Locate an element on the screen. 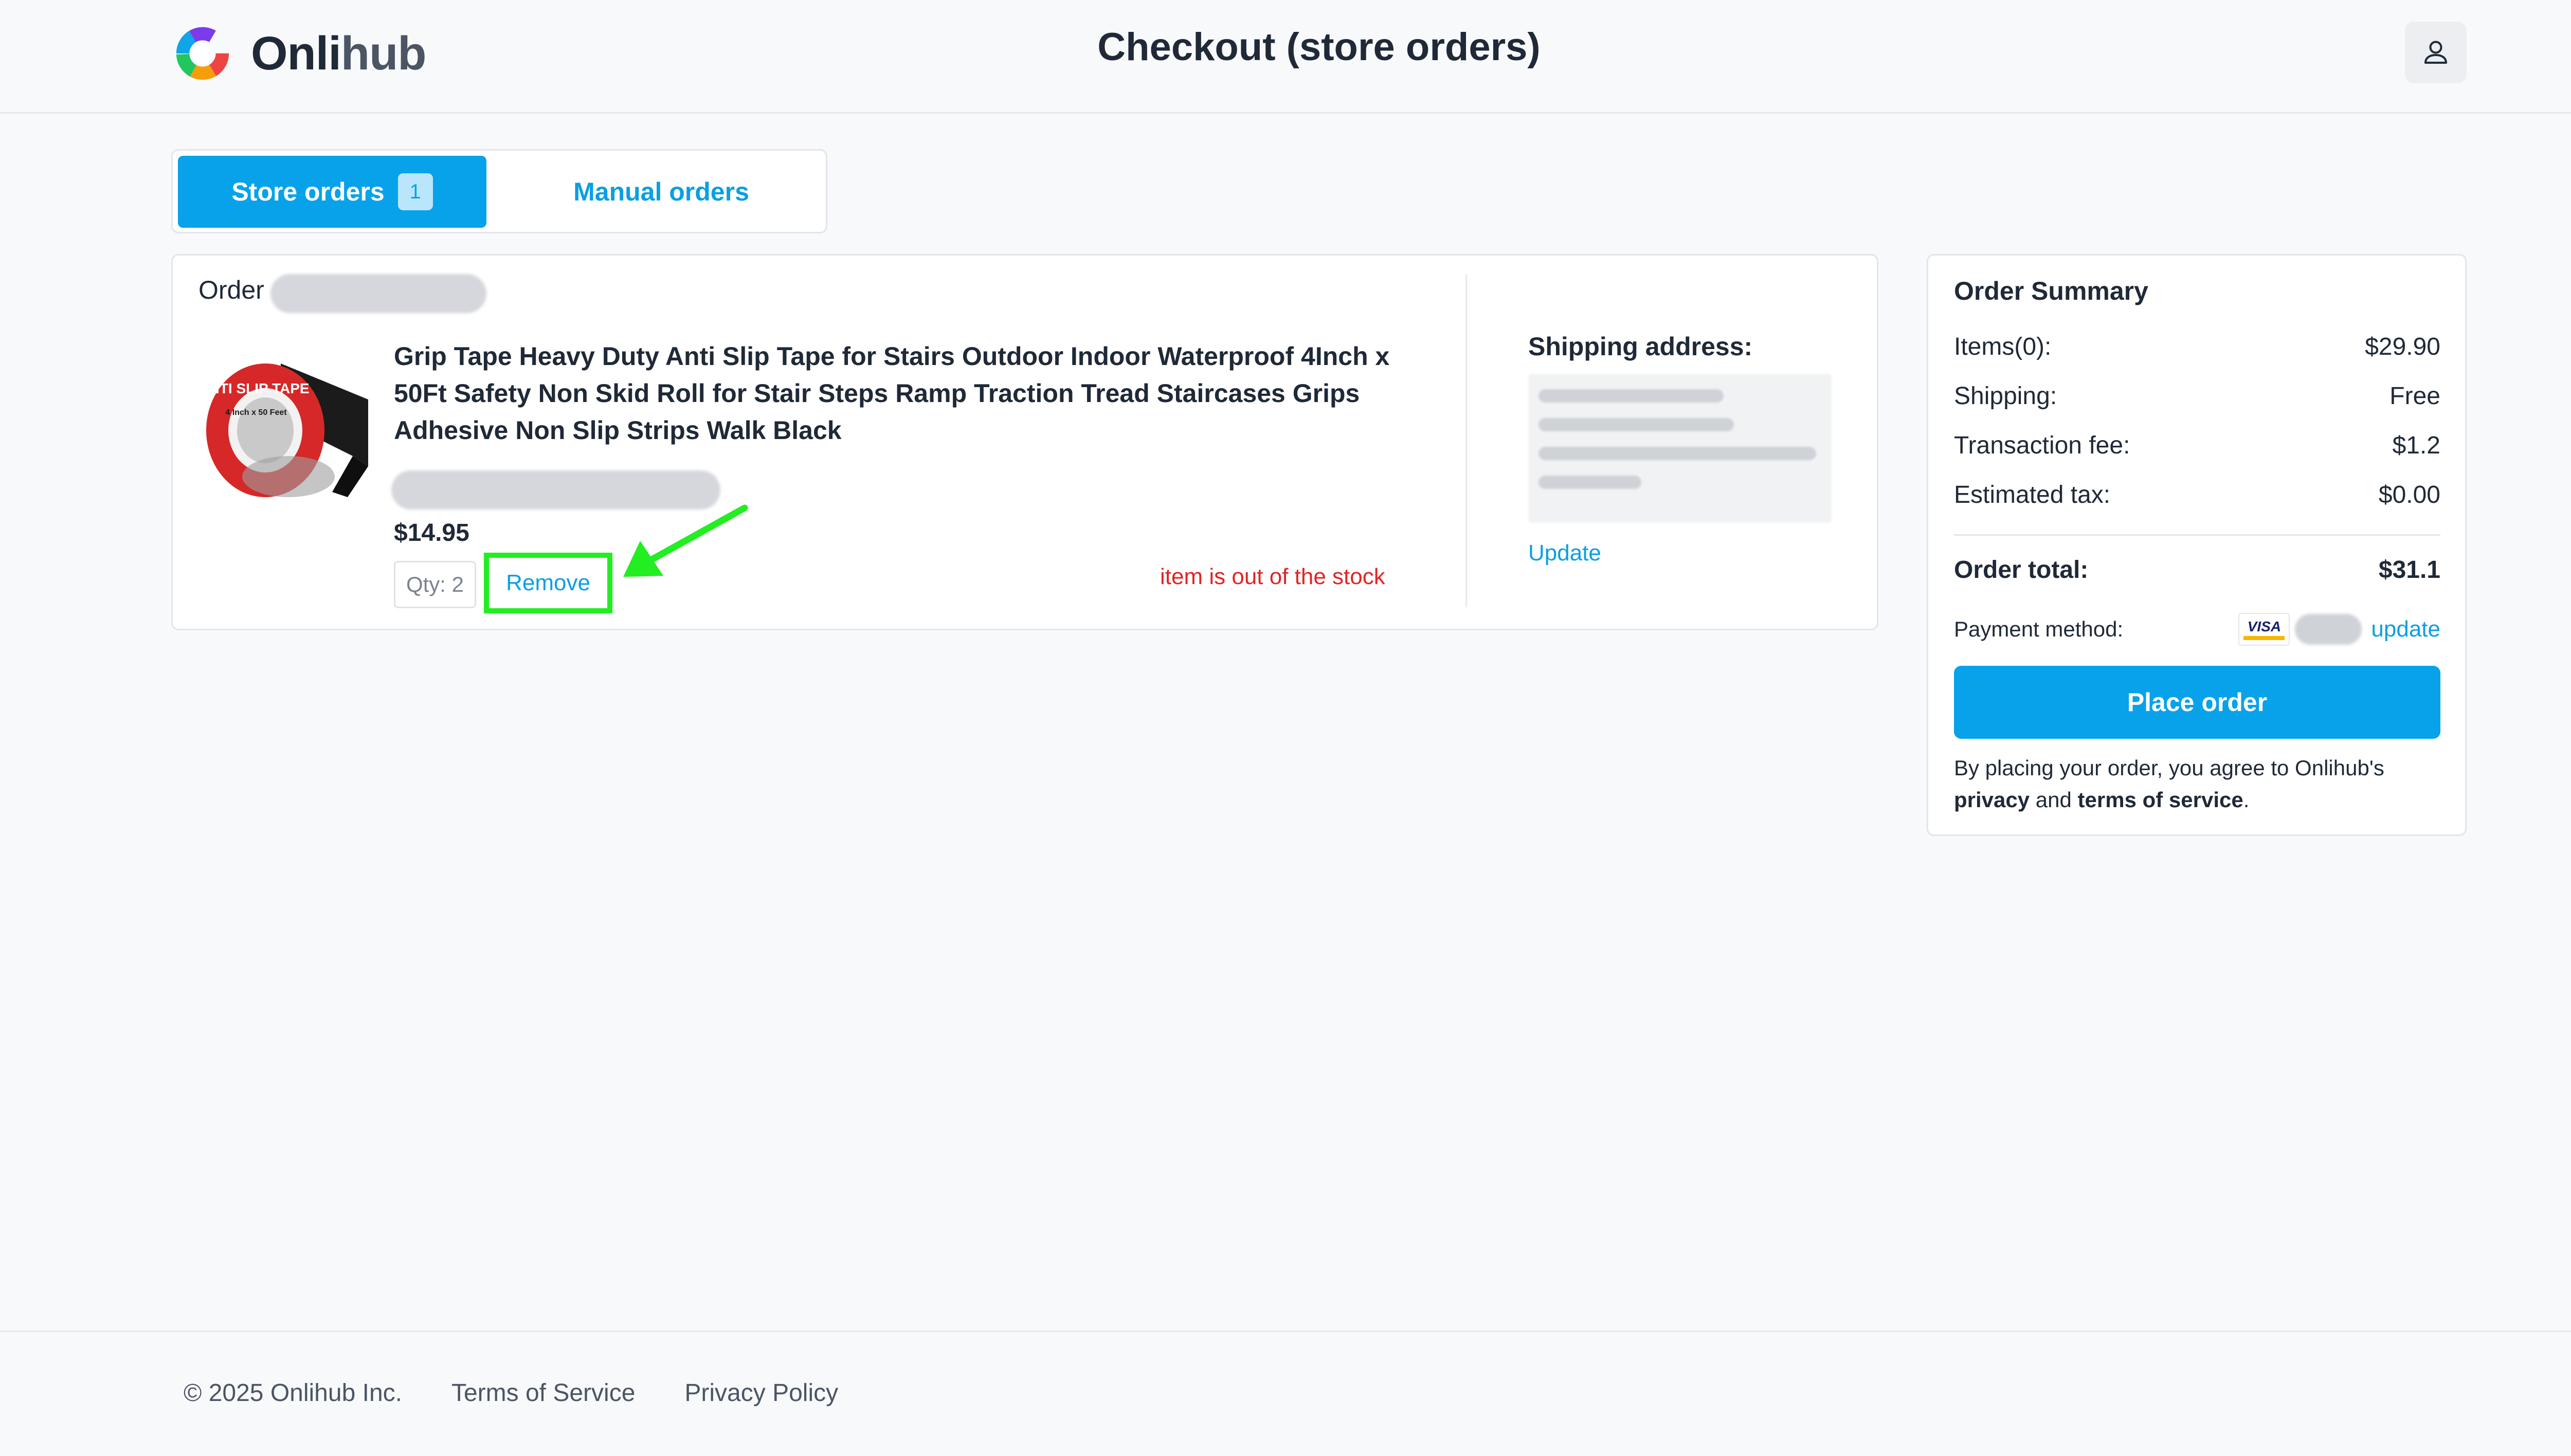 The height and width of the screenshot is (1456, 2571). out-of-stock-message: item is out of the stock is located at coordinates (1272, 577).